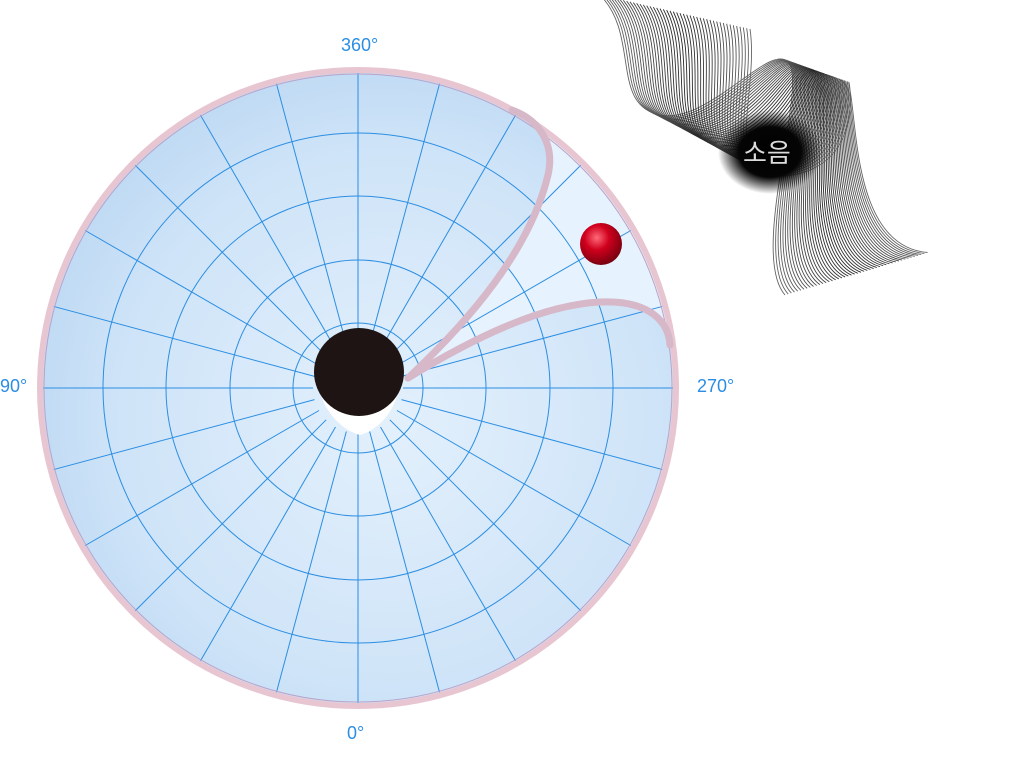  What do you see at coordinates (359, 372) in the screenshot?
I see `center-hole` at bounding box center [359, 372].